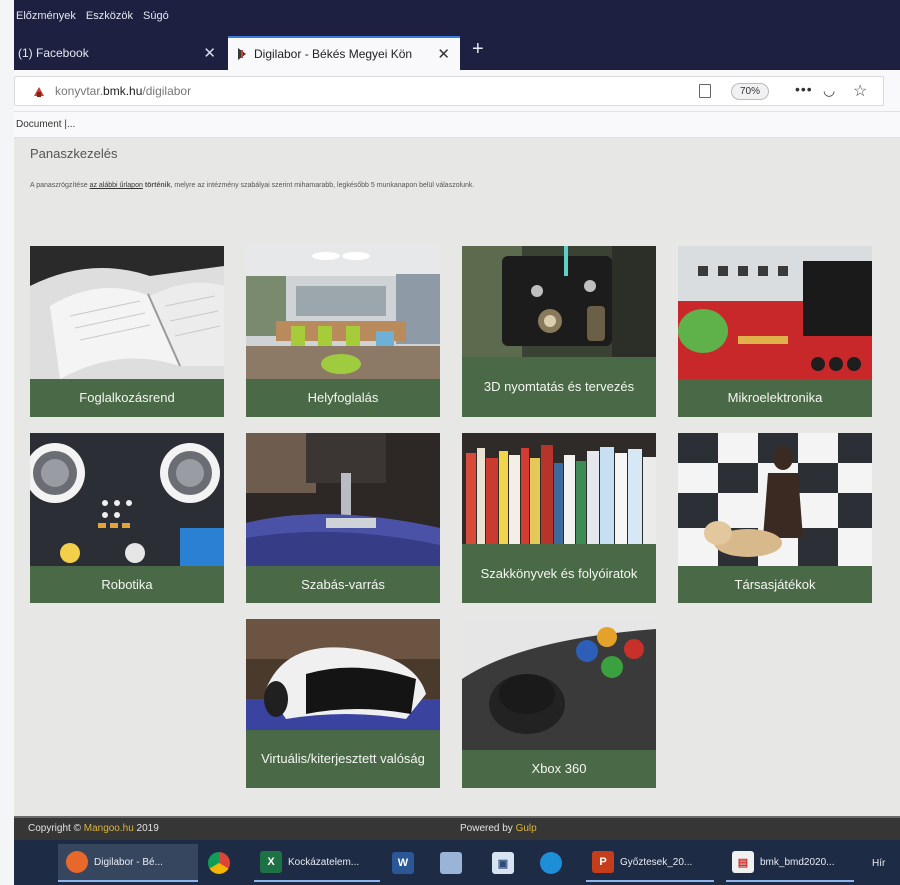  What do you see at coordinates (559, 573) in the screenshot?
I see `card-label: Szakkönyvek és folyóiratok` at bounding box center [559, 573].